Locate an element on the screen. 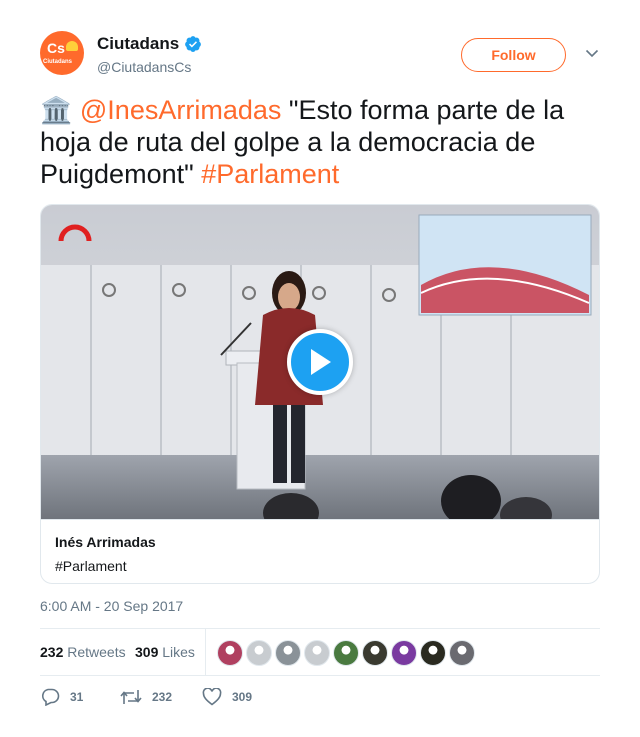  retweet-stat-count: 232 is located at coordinates (52, 652).